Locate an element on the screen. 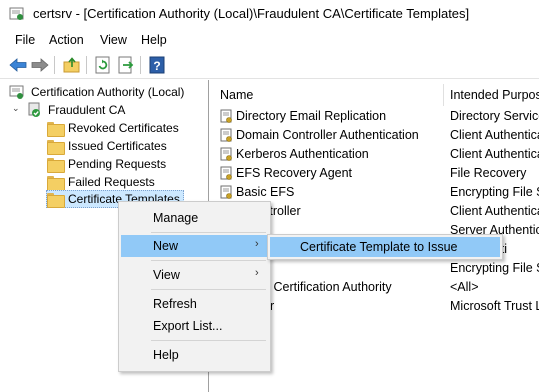  tree-item-label: Pending Requests is located at coordinates (117, 164).